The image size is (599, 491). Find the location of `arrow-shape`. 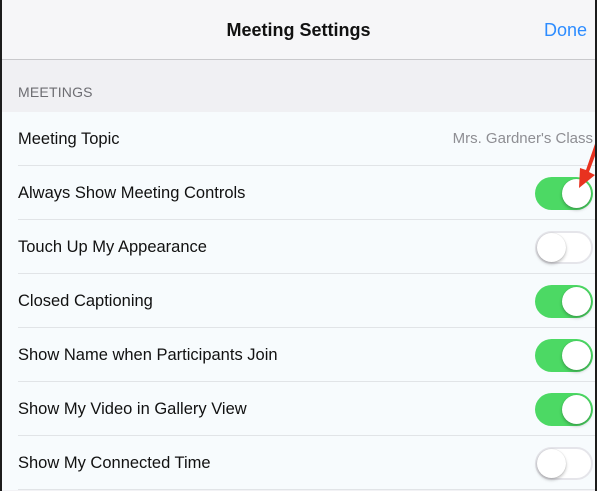

arrow-shape is located at coordinates (587, 165).